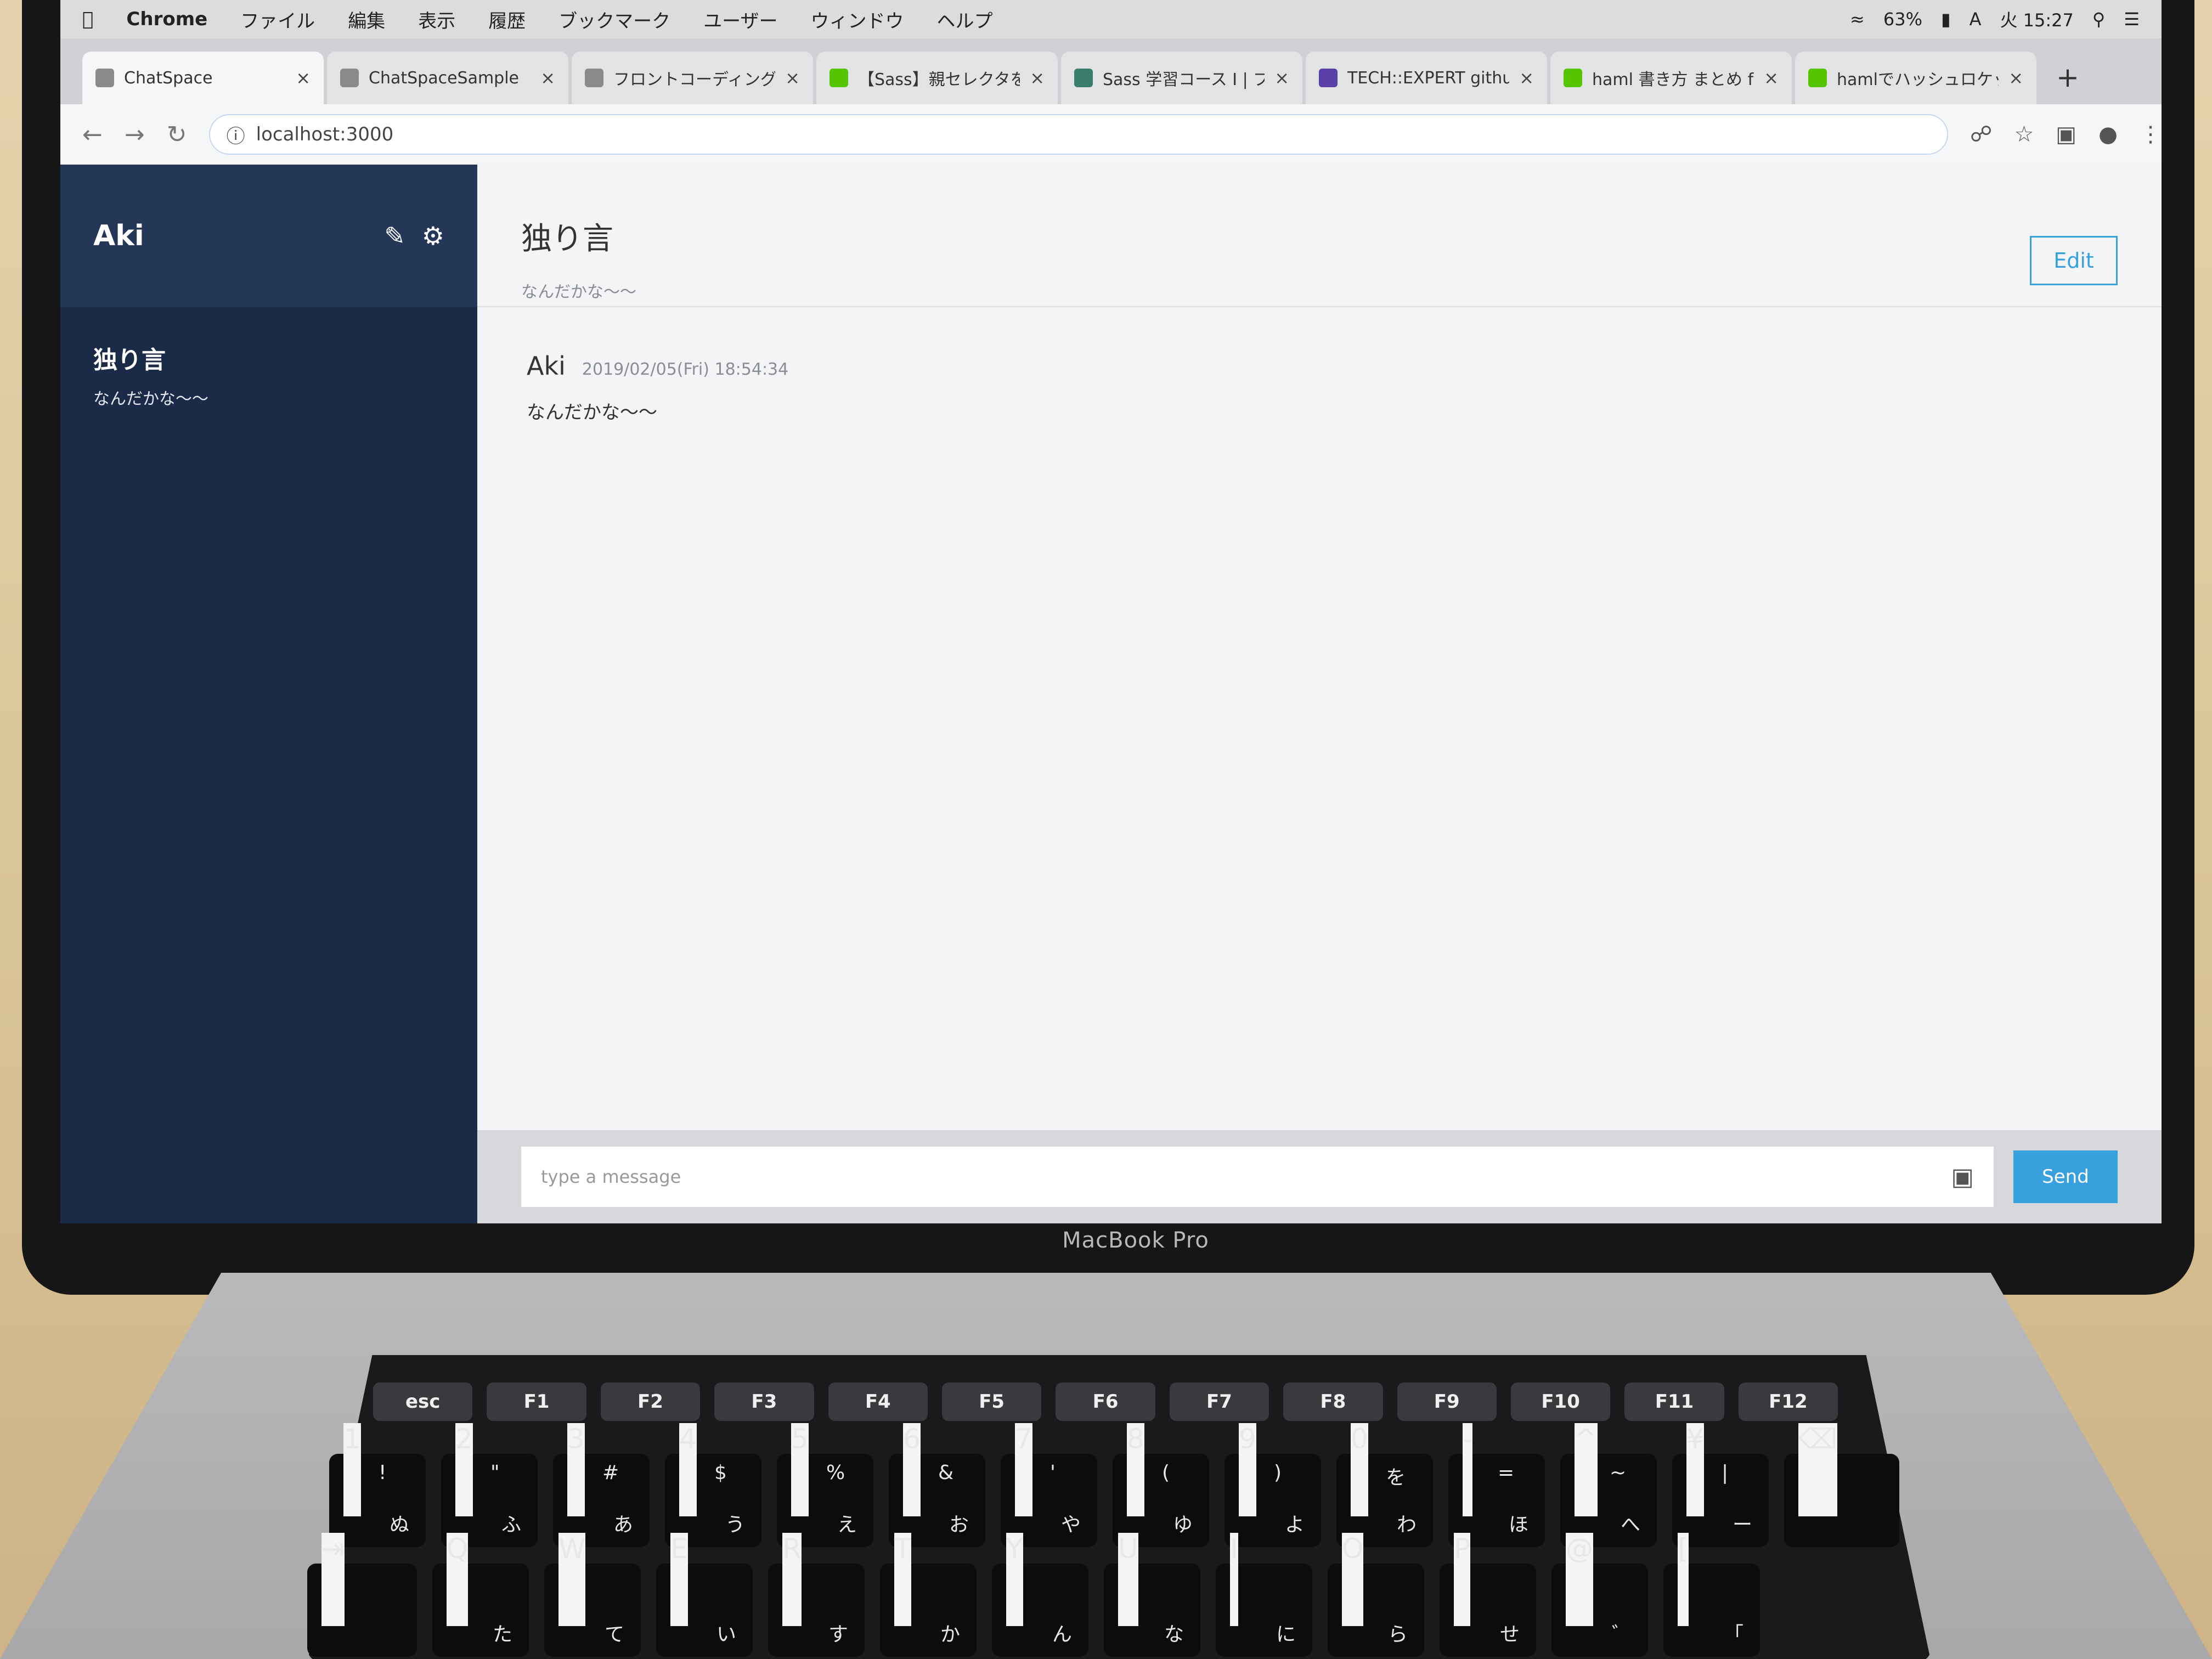 Image resolution: width=2212 pixels, height=1659 pixels. I want to click on url-text: localhost:3000, so click(325, 134).